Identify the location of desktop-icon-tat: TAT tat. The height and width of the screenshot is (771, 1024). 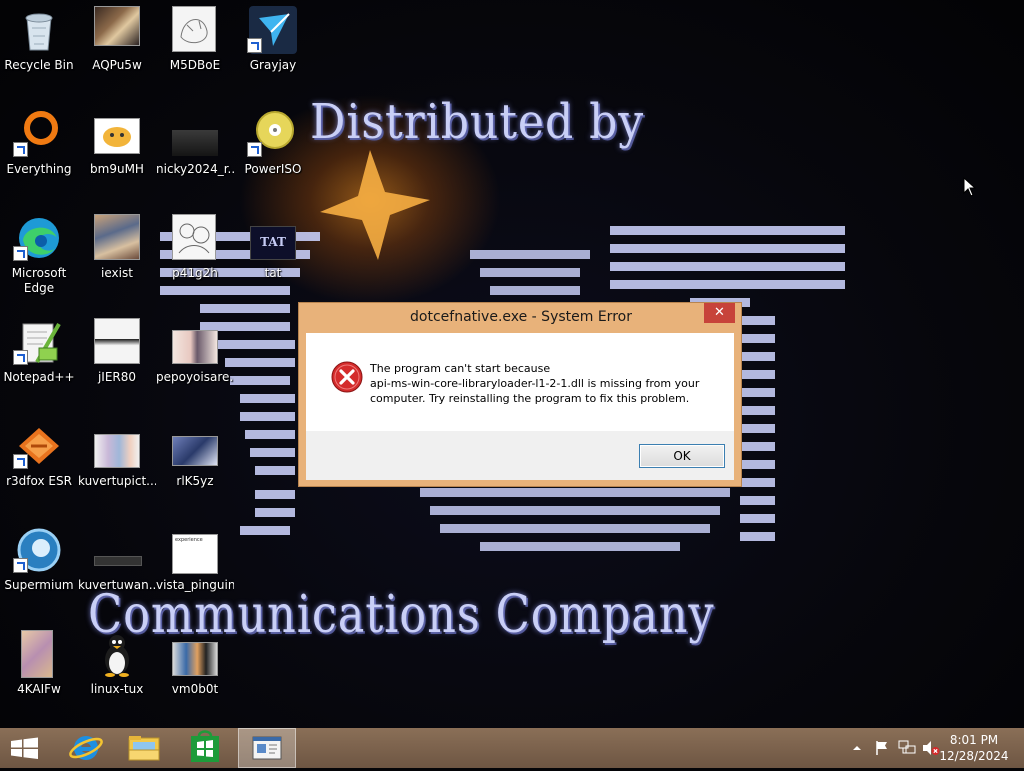
(273, 256).